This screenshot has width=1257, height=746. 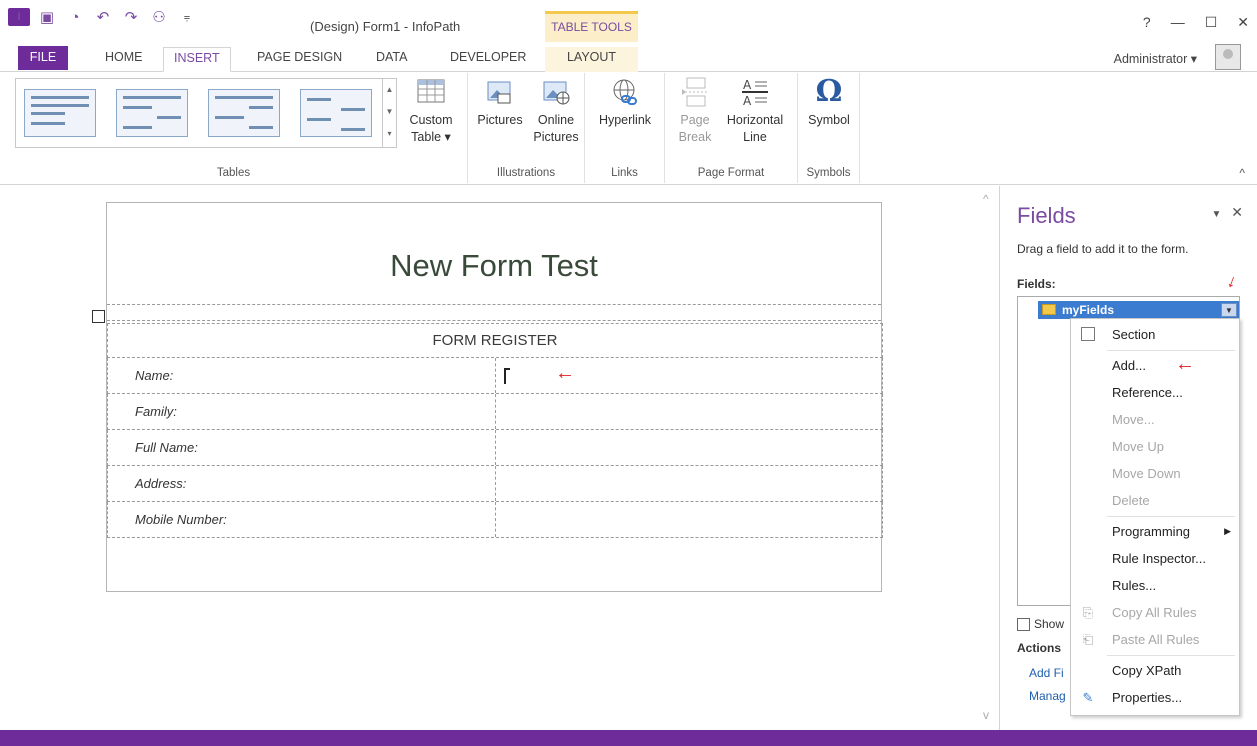 I want to click on status-bar, so click(x=628, y=738).